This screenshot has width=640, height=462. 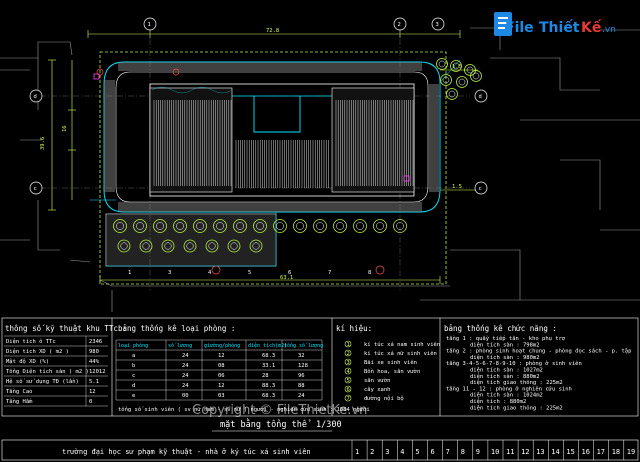 What do you see at coordinates (555, 452) in the screenshot?
I see `title-block-cell: 14` at bounding box center [555, 452].